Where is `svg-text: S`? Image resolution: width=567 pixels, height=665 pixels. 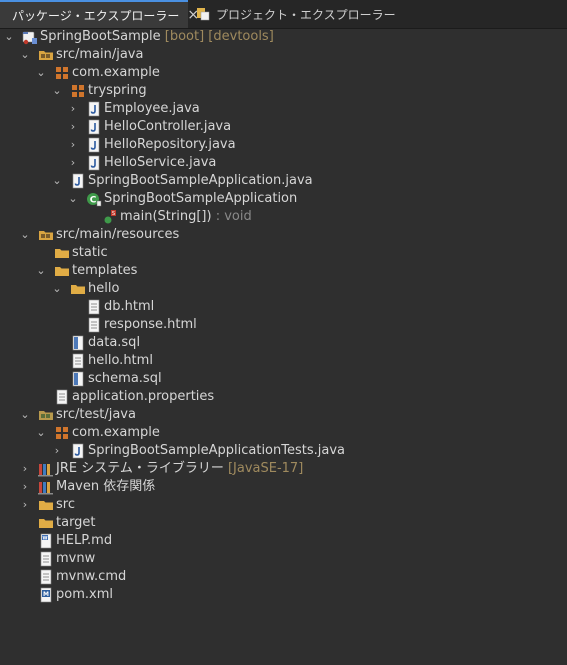
svg-text: S is located at coordinates (113, 214).